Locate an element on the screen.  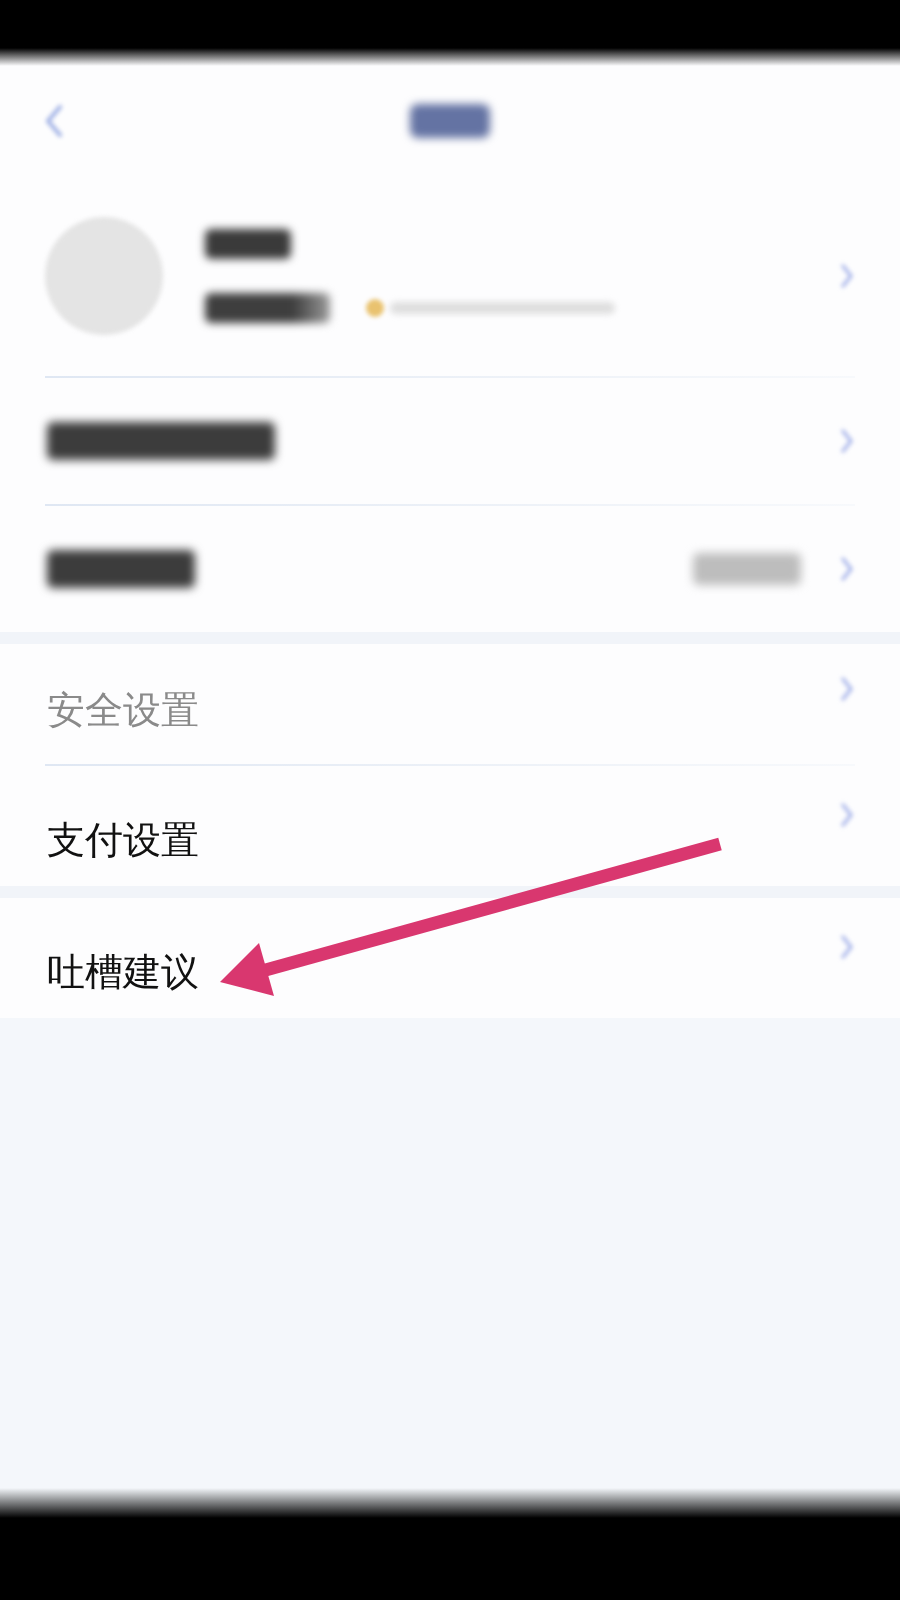
settings-item: 吐槽建议 is located at coordinates (450, 958).